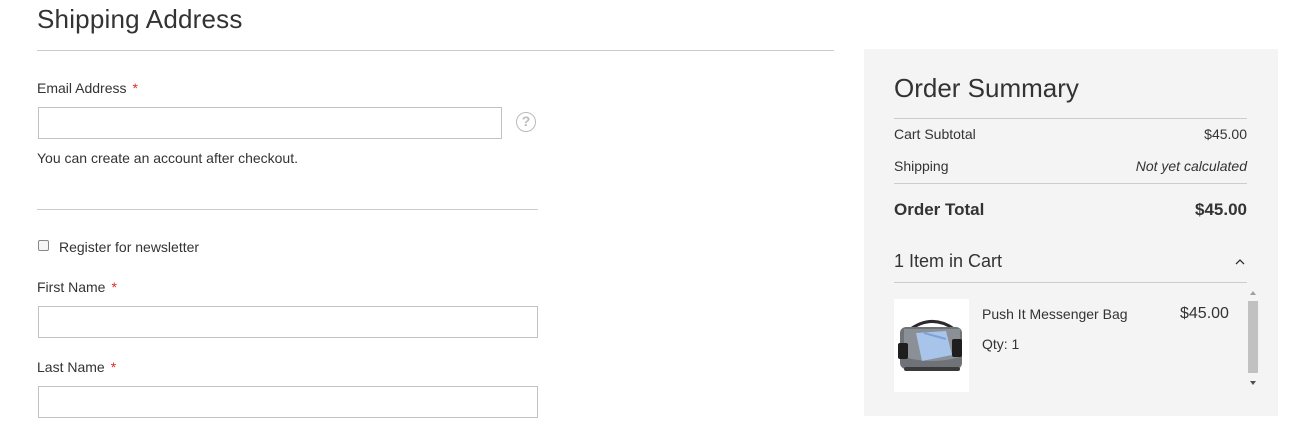 The height and width of the screenshot is (442, 1299). I want to click on messenger-bag-image, so click(930, 345).